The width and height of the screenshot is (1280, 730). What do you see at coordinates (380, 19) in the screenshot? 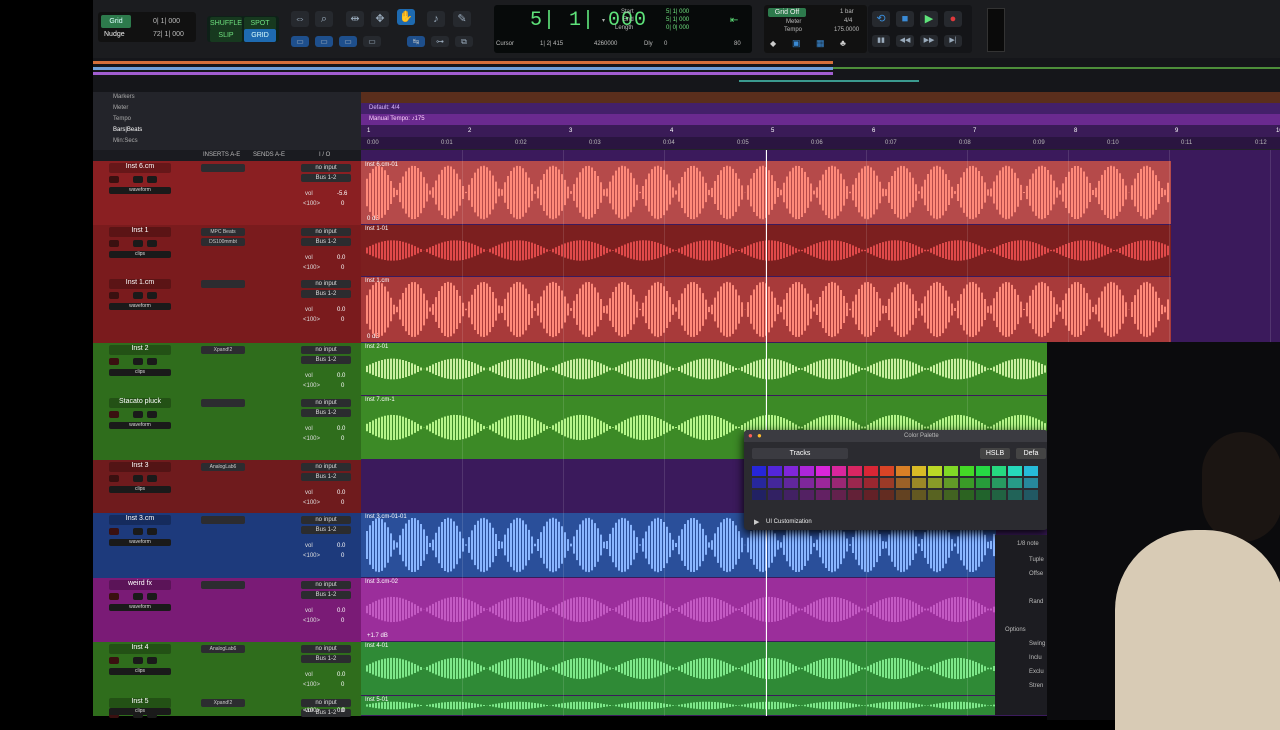
I see `selector-icon: ✥` at bounding box center [380, 19].